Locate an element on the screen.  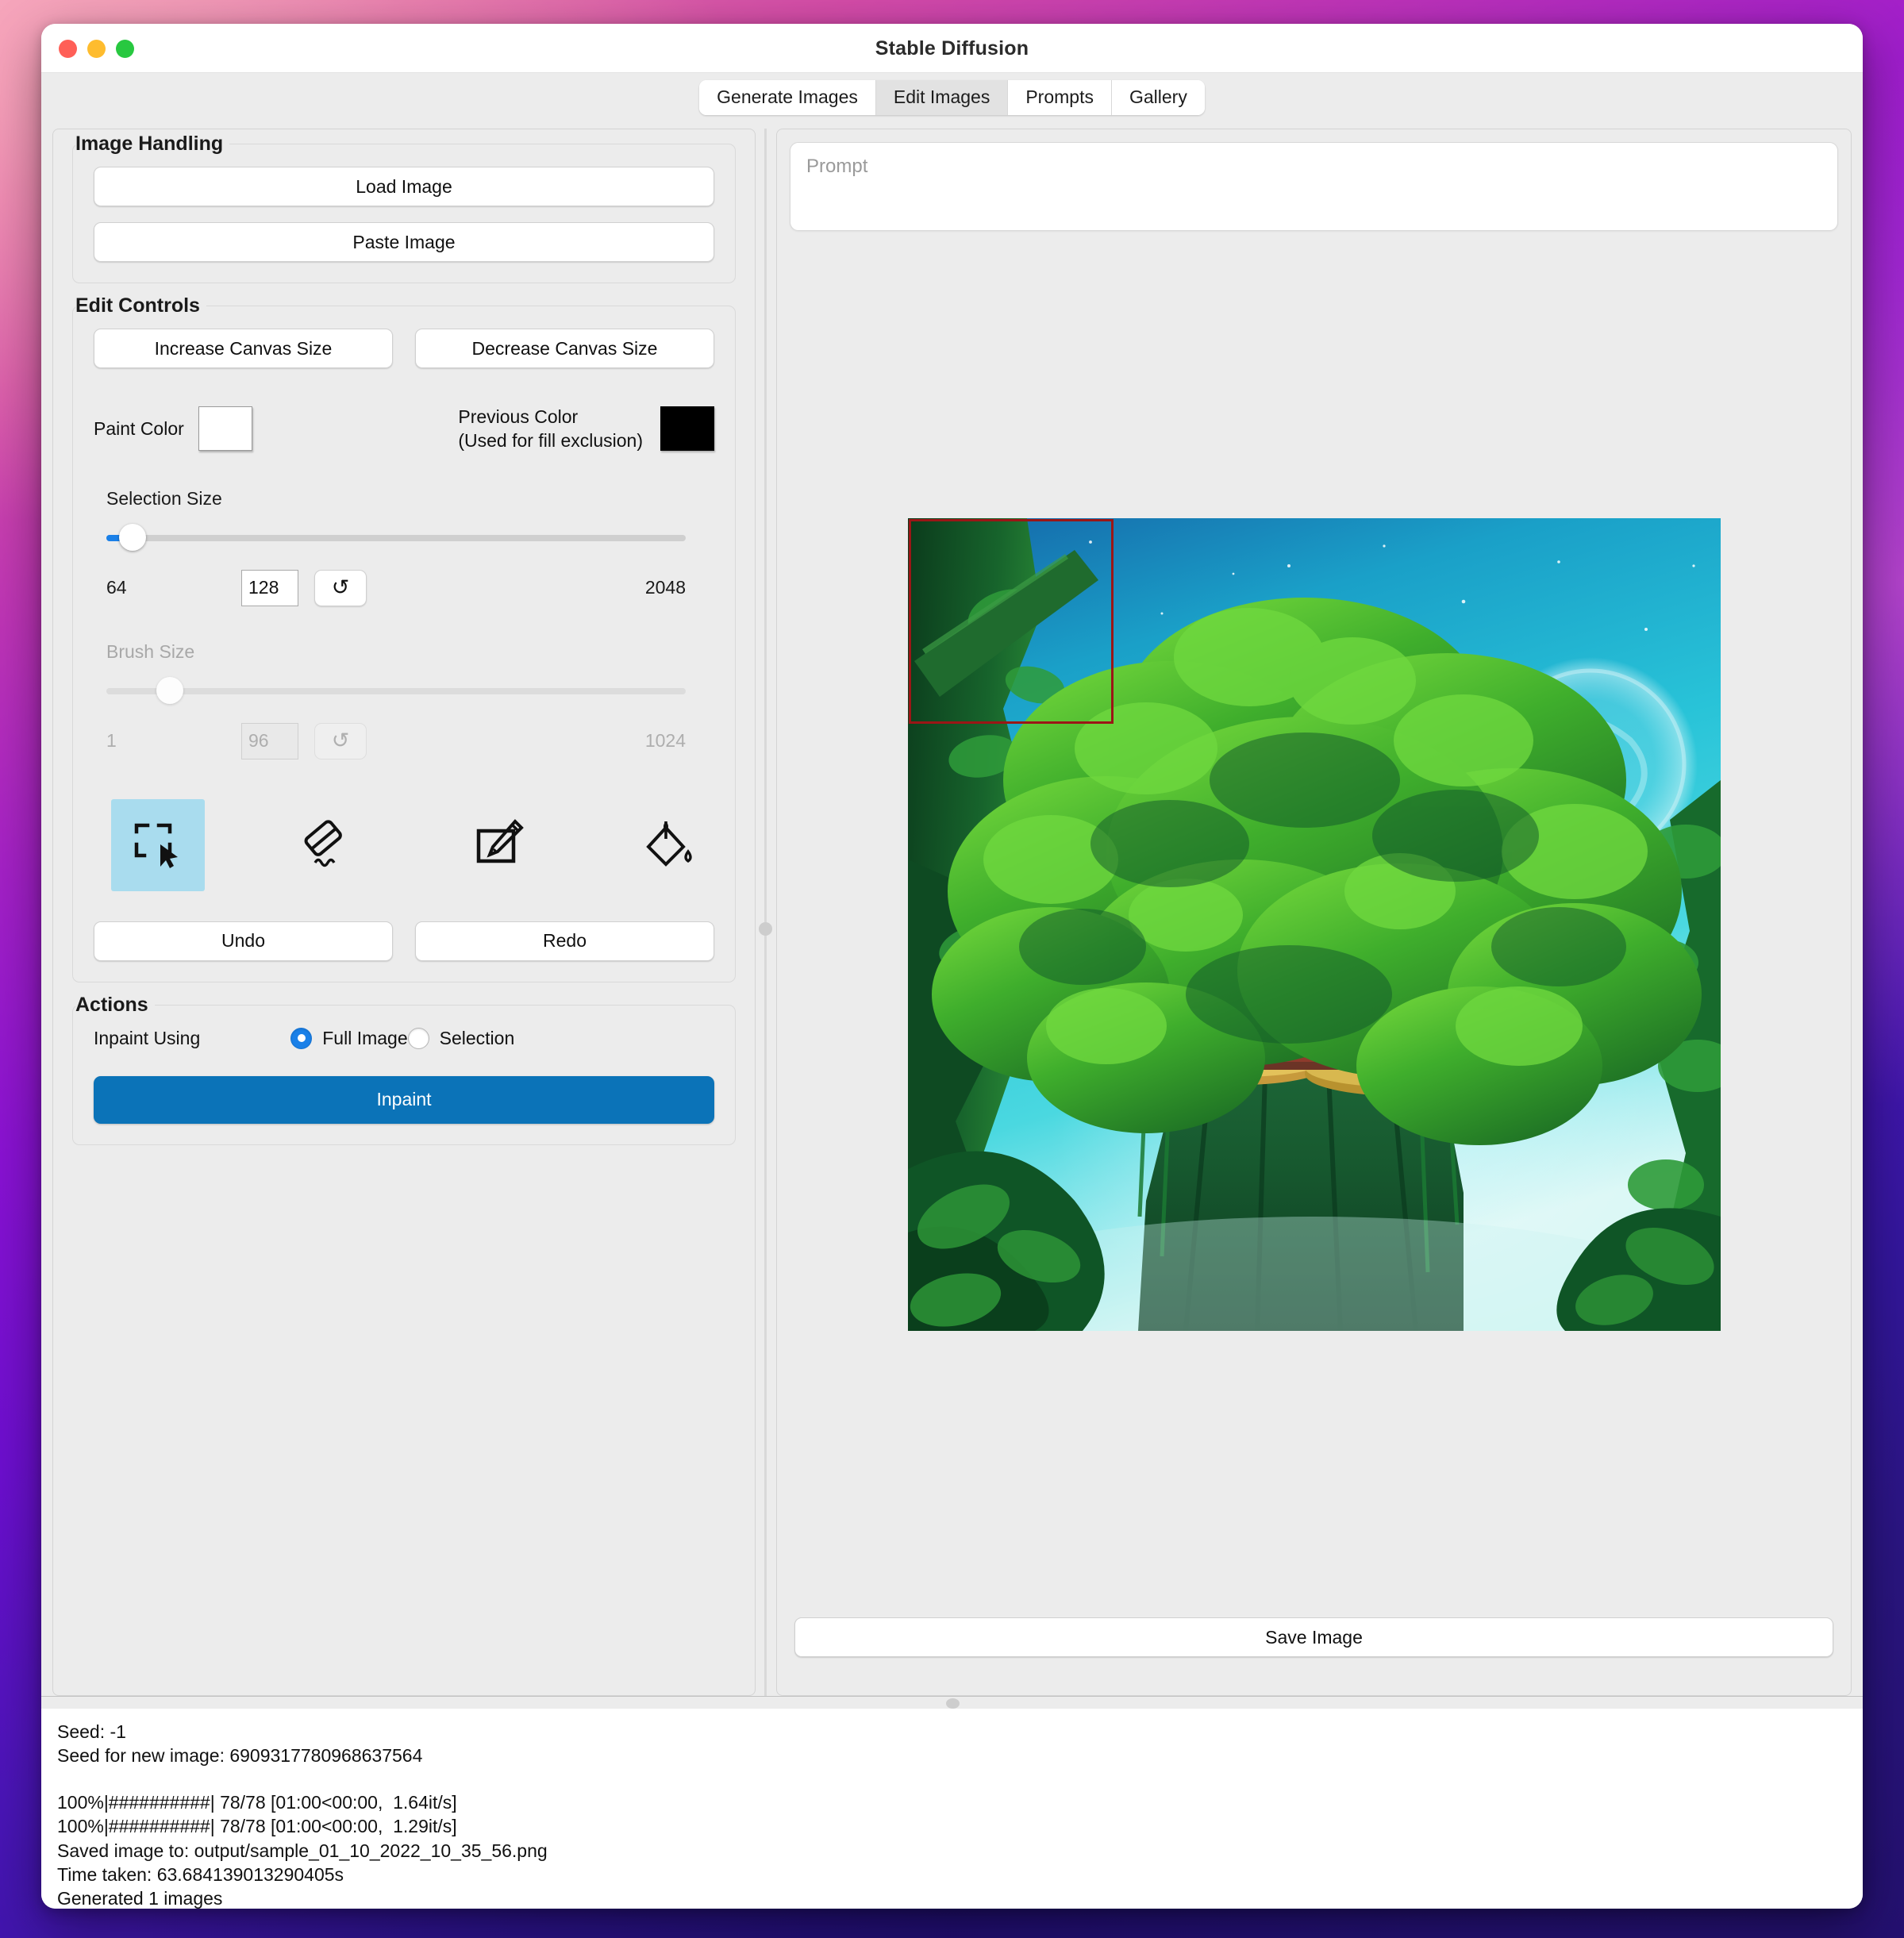
selection-size-values: 64 128 ↺ 2048 is located at coordinates (396, 587).